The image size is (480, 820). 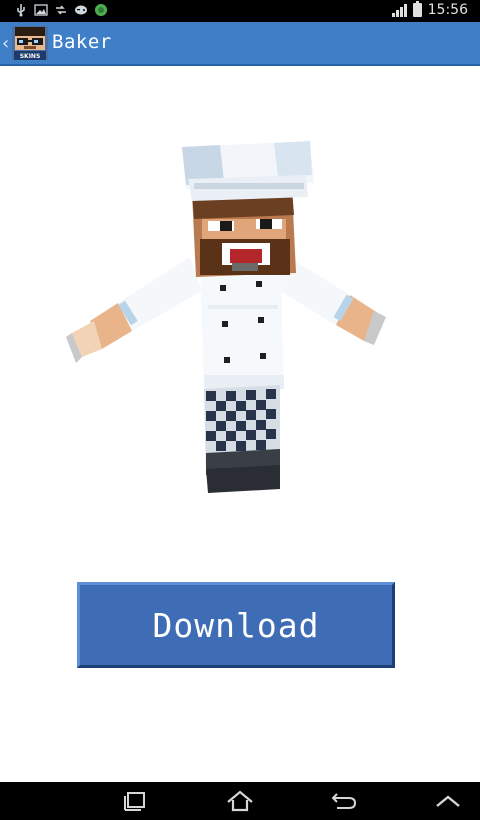 I want to click on android-icon, so click(x=101, y=10).